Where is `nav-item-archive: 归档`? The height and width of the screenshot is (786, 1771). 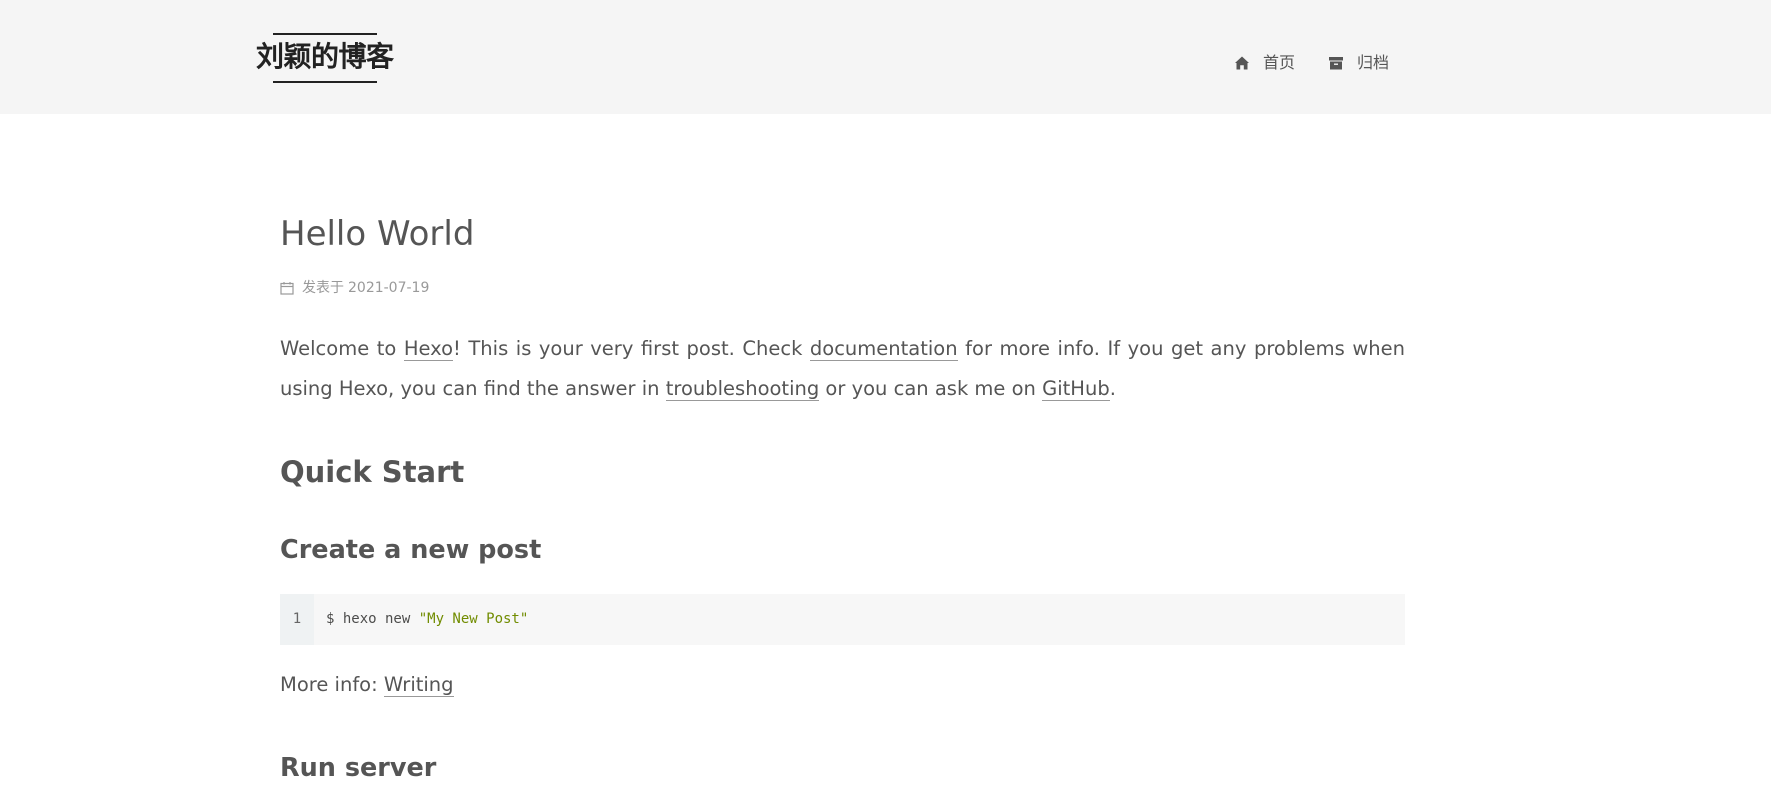
nav-item-archive: 归档 is located at coordinates (1358, 63).